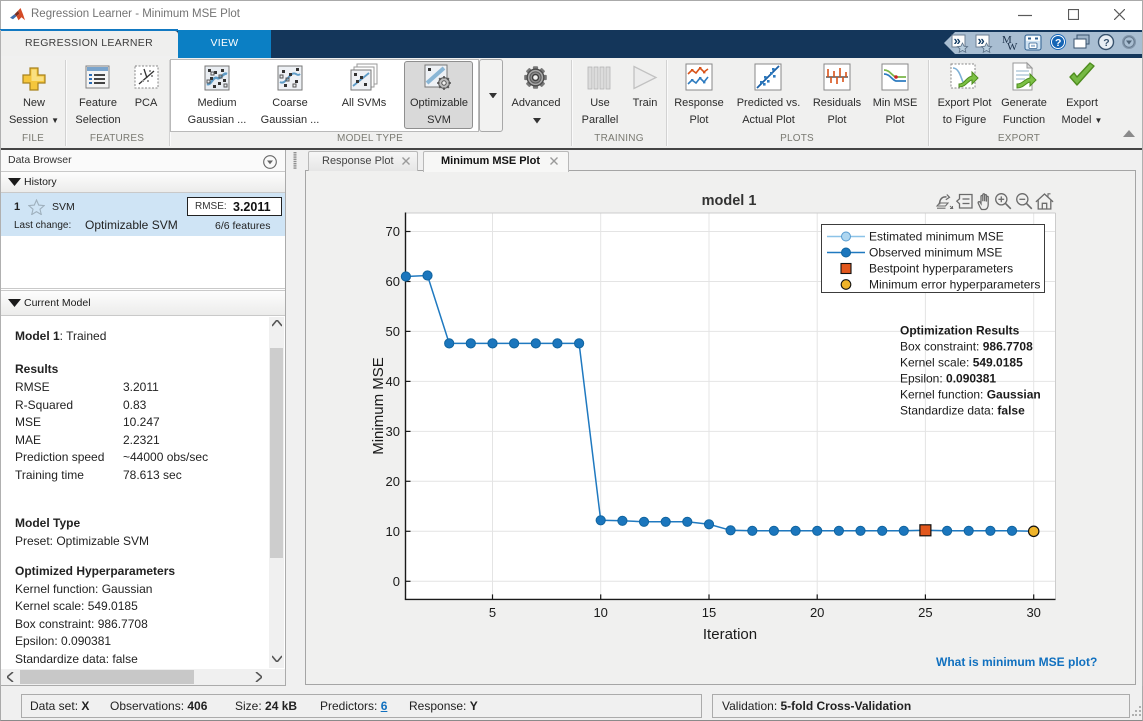 This screenshot has height=721, width=1143. I want to click on svg-text: Optimization Results, so click(960, 331).